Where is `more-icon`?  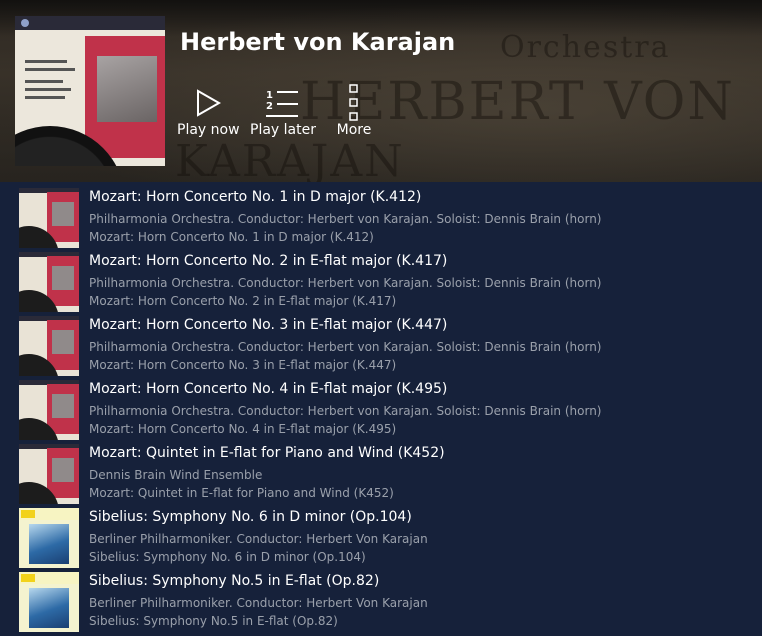 more-icon is located at coordinates (353, 102).